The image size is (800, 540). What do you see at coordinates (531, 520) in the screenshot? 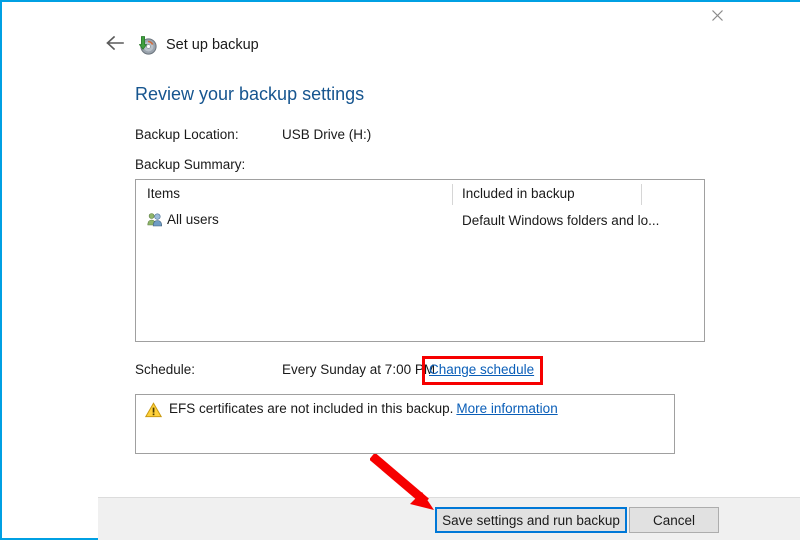
I see `save-settings-and-run-backup-button: Save settings and run backup` at bounding box center [531, 520].